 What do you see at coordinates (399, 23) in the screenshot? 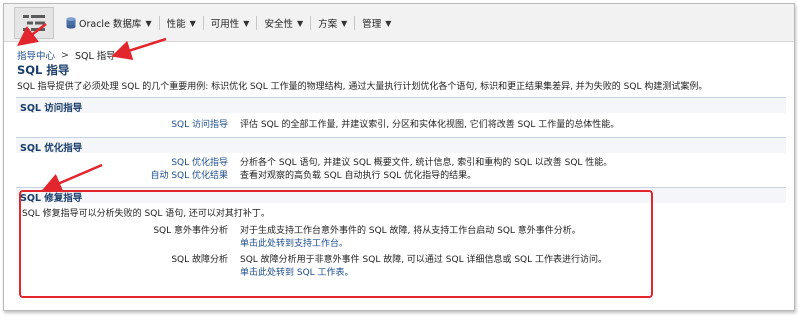
I see `top-menubar: Oracle 数据库 ▼ 性能 ▼ 可用性 ▼ 安全性 ▼ 方案 ▼ 管理 ▼` at bounding box center [399, 23].